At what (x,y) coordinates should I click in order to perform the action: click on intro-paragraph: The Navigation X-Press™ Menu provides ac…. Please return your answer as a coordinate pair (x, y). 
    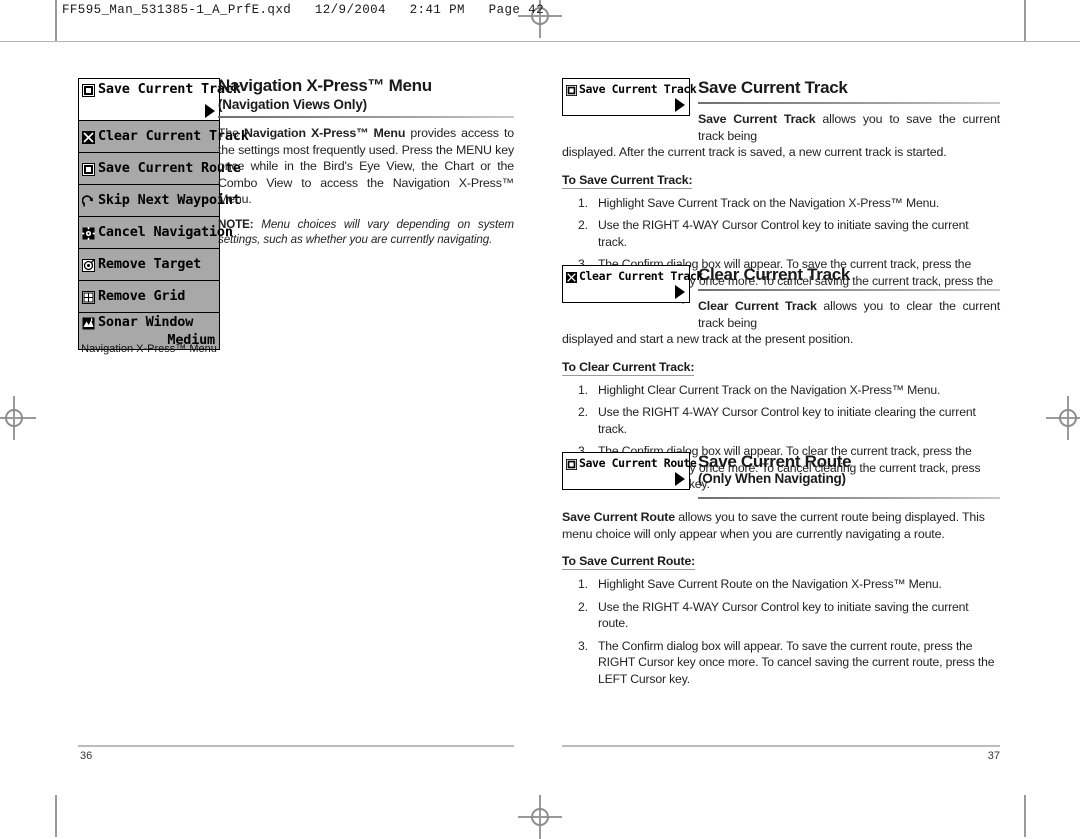
    Looking at the image, I should click on (366, 166).